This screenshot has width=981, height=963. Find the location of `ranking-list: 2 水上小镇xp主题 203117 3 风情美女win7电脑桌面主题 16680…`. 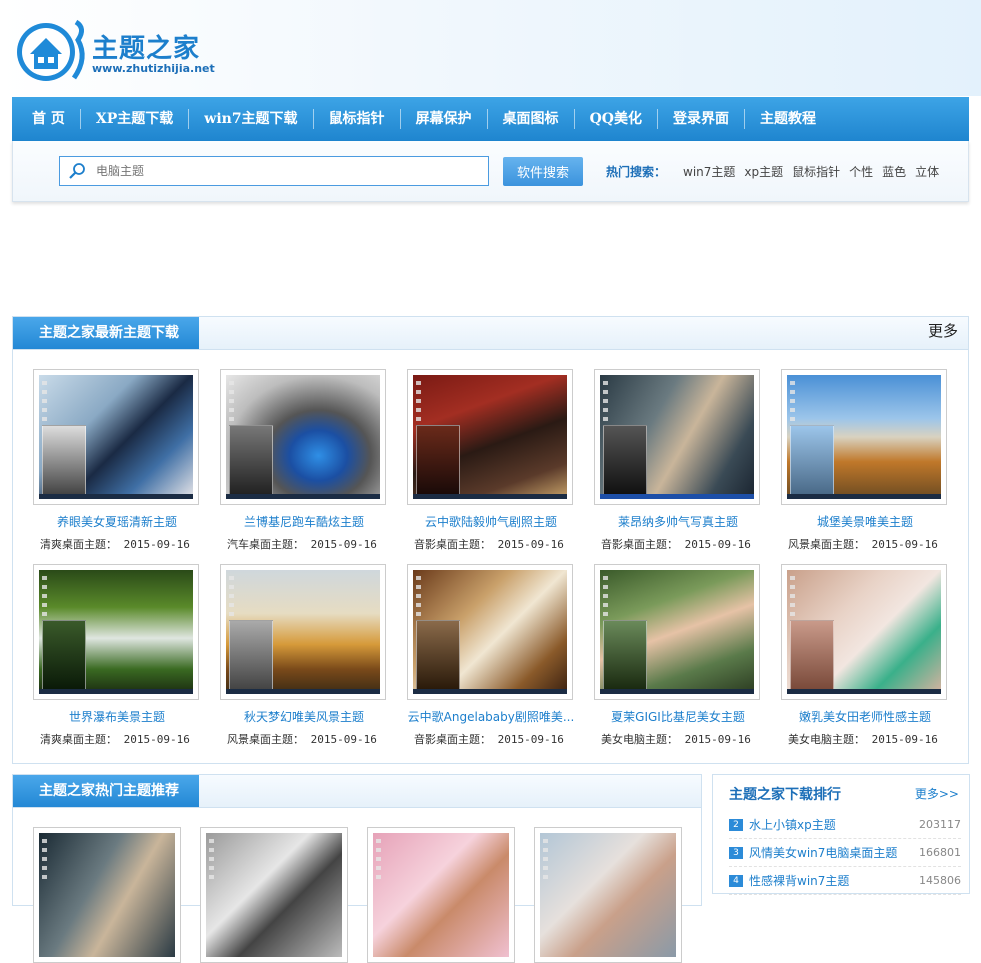

ranking-list: 2 水上小镇xp主题 203117 3 风情美女win7电脑桌面主题 16680… is located at coordinates (845, 853).